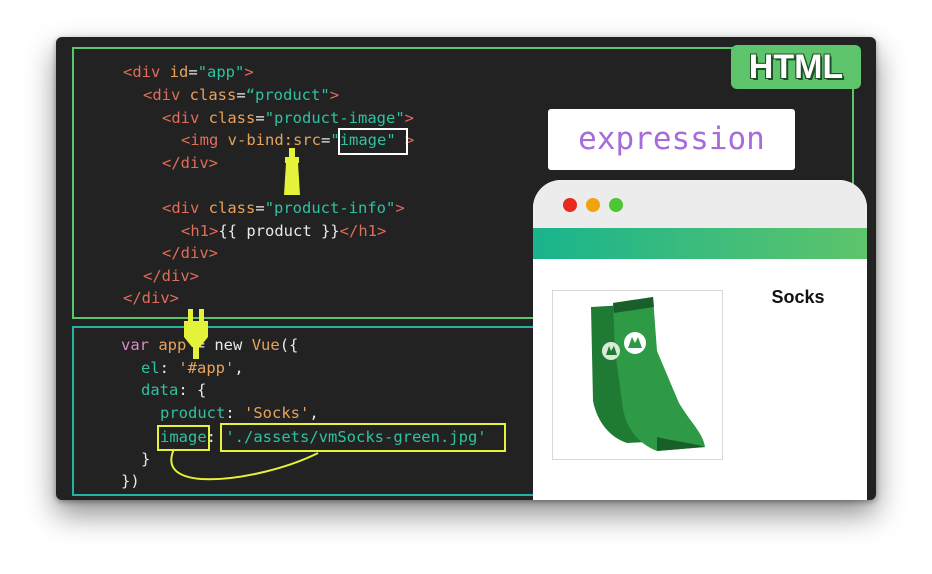 The image size is (932, 574). Describe the element at coordinates (796, 67) in the screenshot. I see `html-badge: HTML` at that location.